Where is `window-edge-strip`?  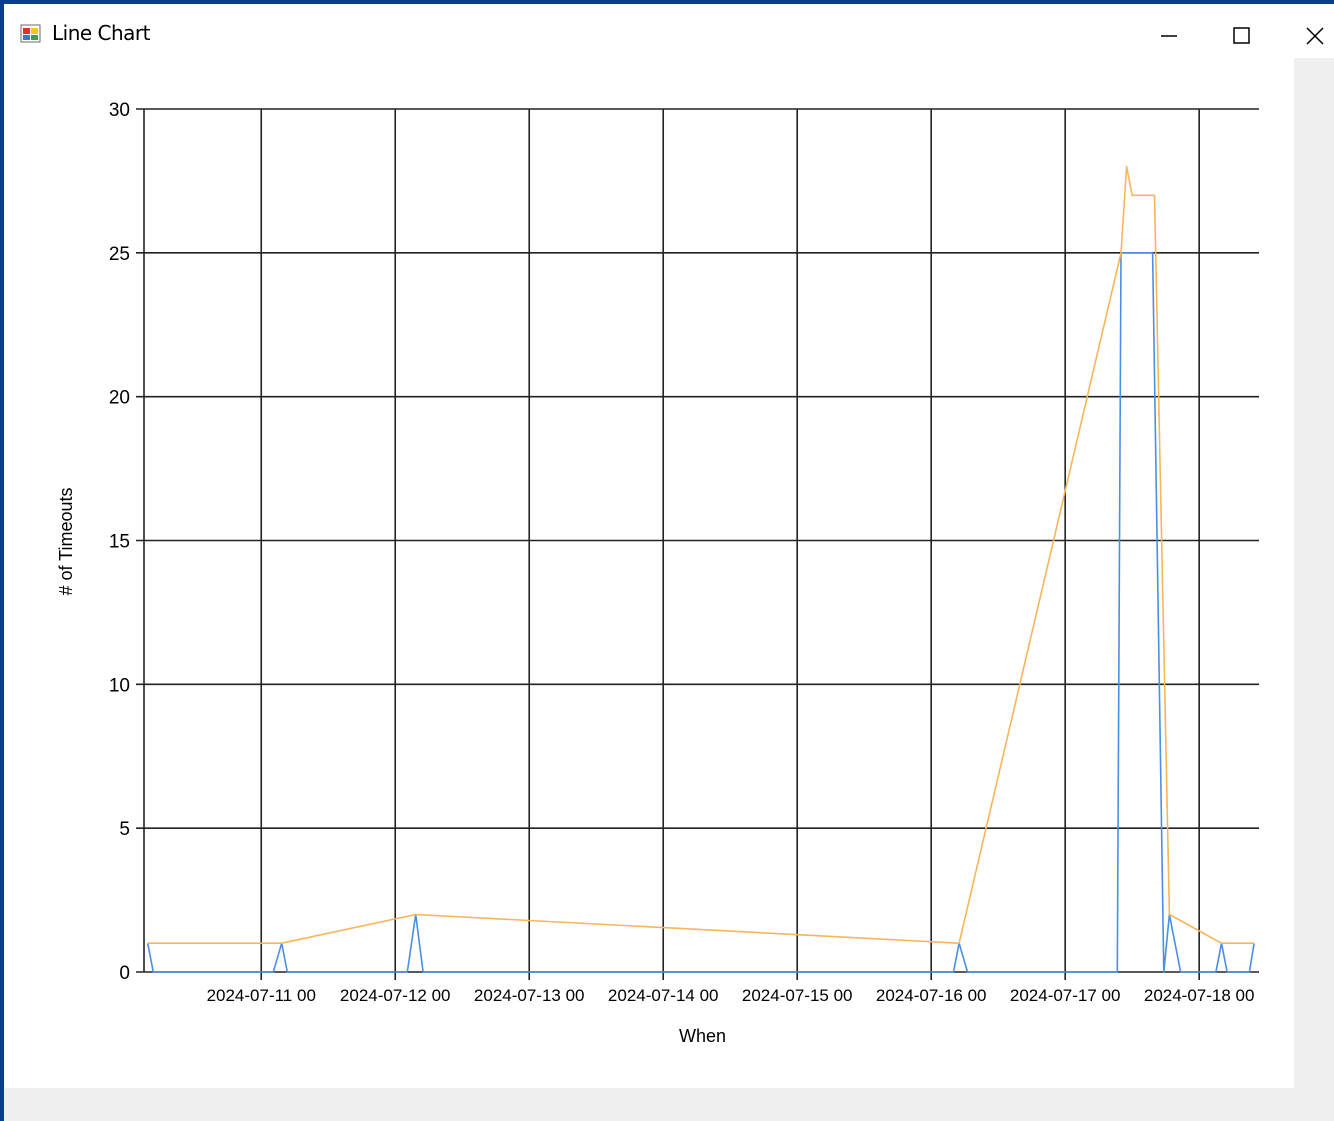
window-edge-strip is located at coordinates (1314, 577).